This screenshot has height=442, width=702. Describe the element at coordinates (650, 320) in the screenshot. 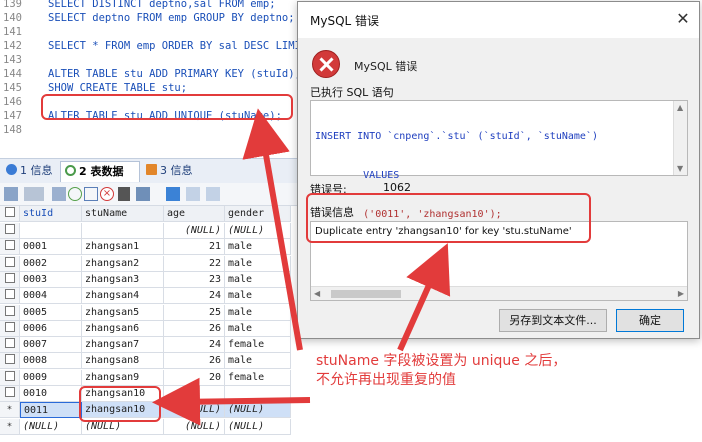

I see `ok-button: 确定` at that location.